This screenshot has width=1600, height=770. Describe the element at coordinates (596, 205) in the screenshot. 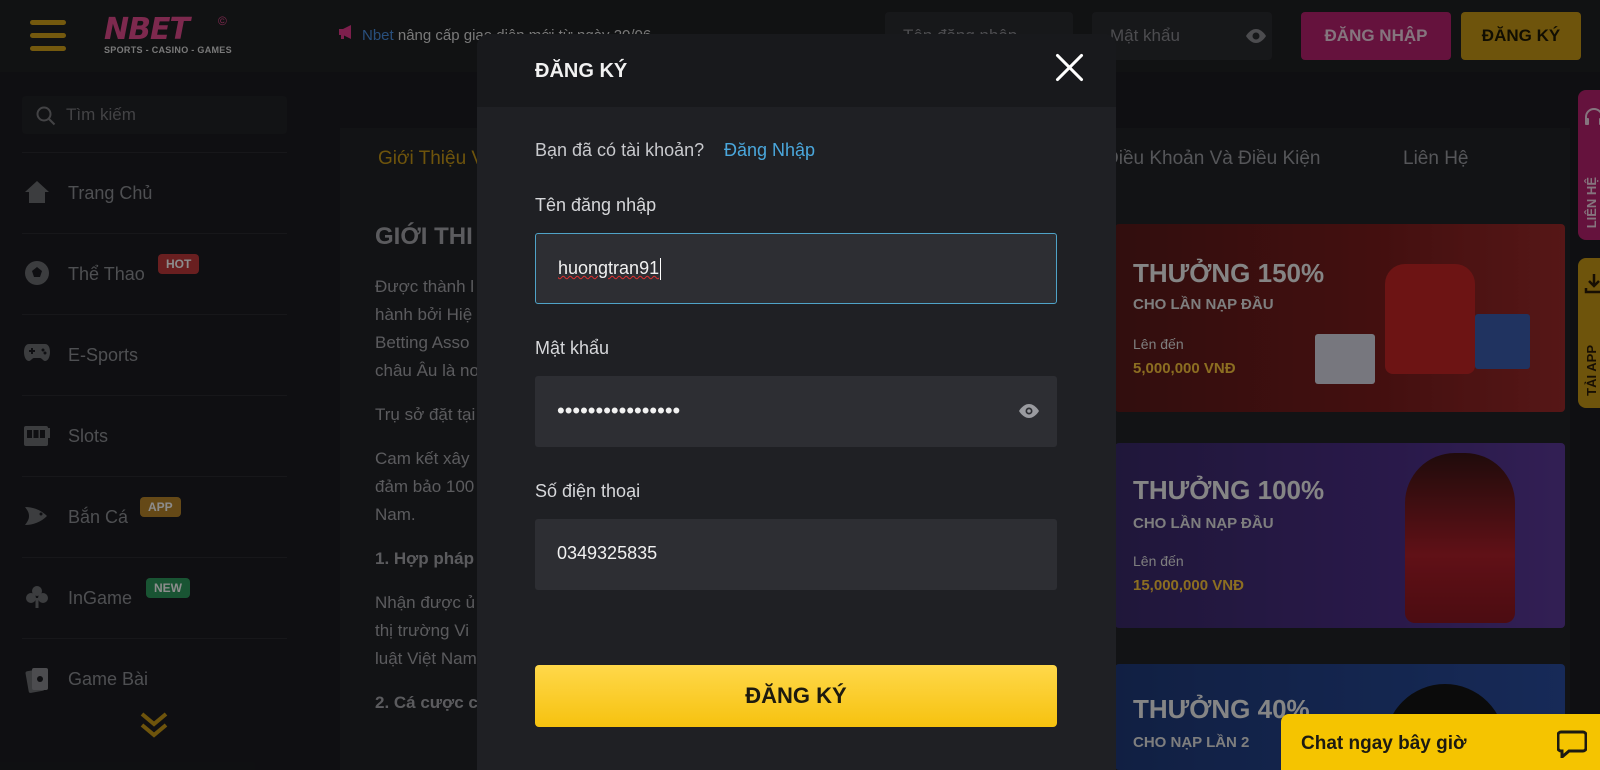

I see `username-label: Tên đăng nhập` at that location.